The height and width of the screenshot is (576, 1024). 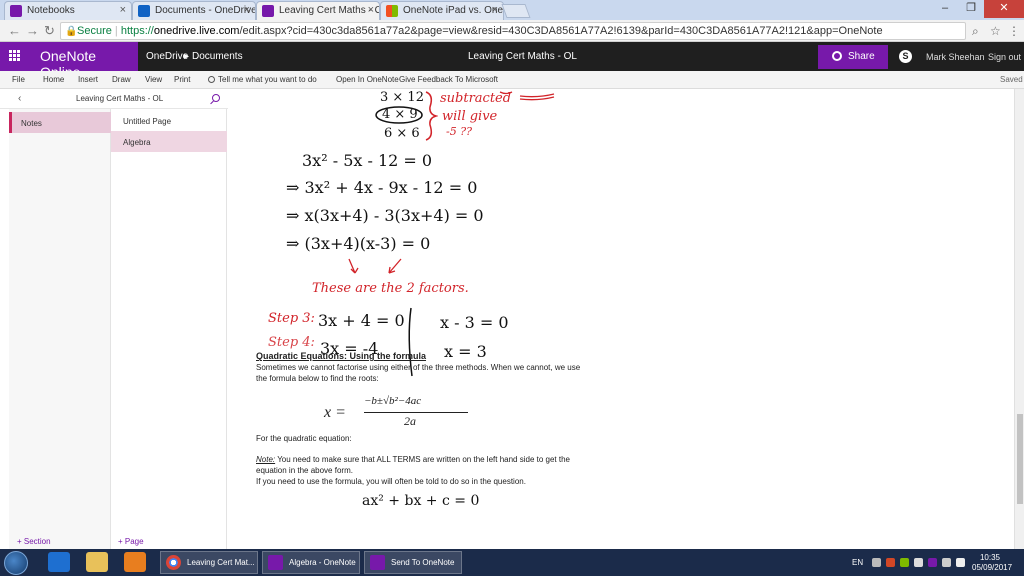 What do you see at coordinates (905, 56) in the screenshot?
I see `skype-icon: S` at bounding box center [905, 56].